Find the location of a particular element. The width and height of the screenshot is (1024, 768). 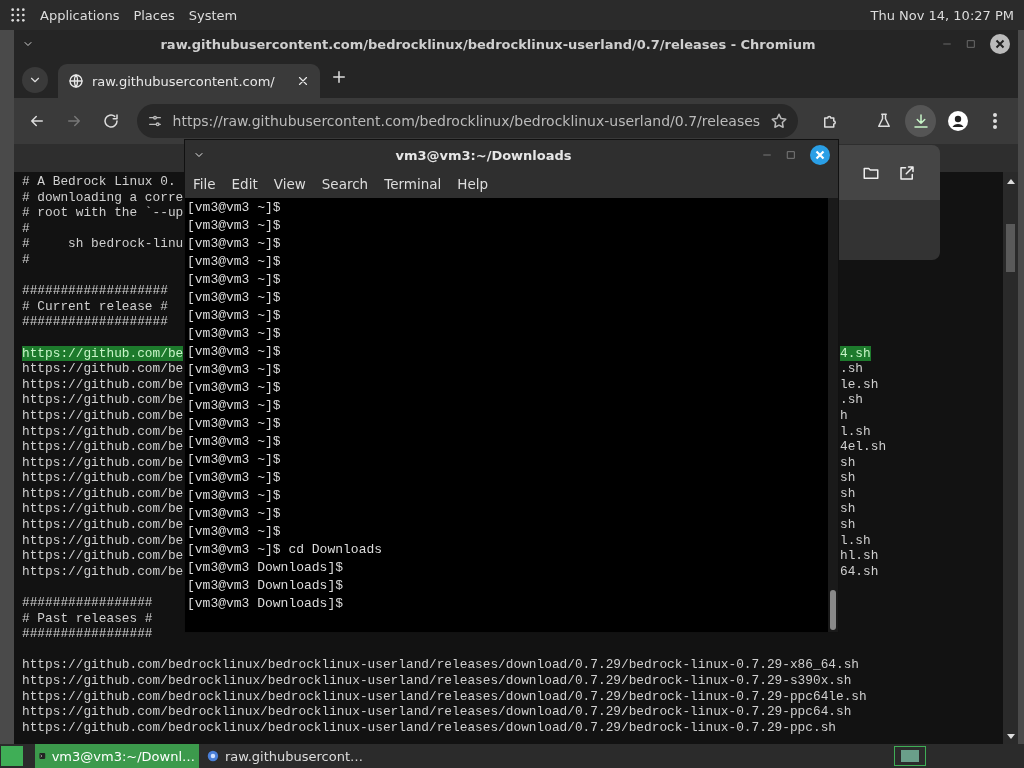

browser-tab: raw.githubusercontent.com/ is located at coordinates (189, 81).